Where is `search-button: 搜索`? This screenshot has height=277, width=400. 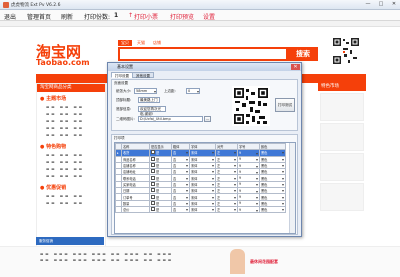
search-button: 搜索 is located at coordinates (303, 54).